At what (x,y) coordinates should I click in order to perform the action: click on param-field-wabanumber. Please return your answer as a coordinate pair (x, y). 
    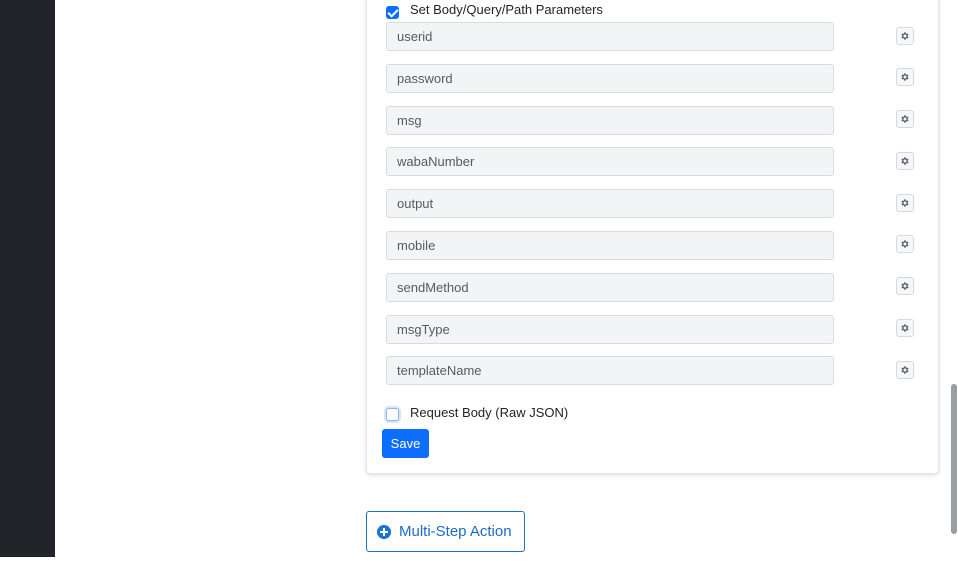
    Looking at the image, I should click on (610, 161).